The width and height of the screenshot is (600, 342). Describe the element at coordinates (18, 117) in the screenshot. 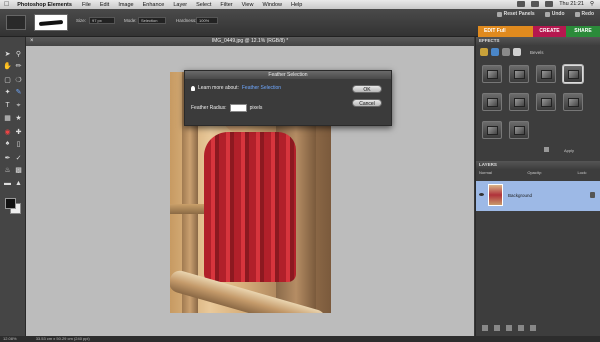

I see `cookie-cutter-tool-icon: ★` at that location.